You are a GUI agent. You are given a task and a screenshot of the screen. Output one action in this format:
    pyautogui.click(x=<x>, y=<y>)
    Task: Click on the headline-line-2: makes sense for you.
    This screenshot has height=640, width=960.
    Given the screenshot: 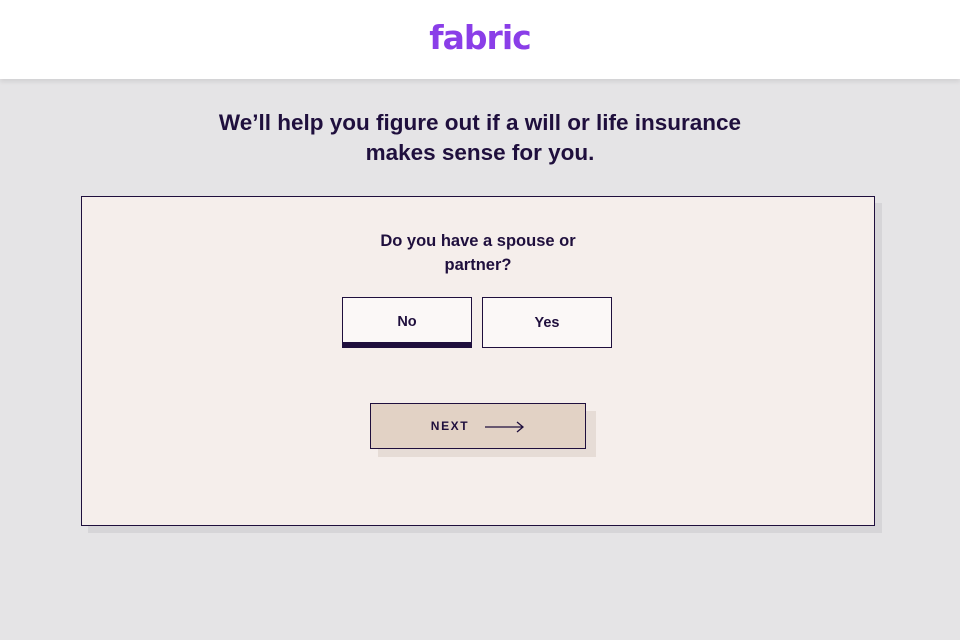 What is the action you would take?
    pyautogui.click(x=480, y=152)
    